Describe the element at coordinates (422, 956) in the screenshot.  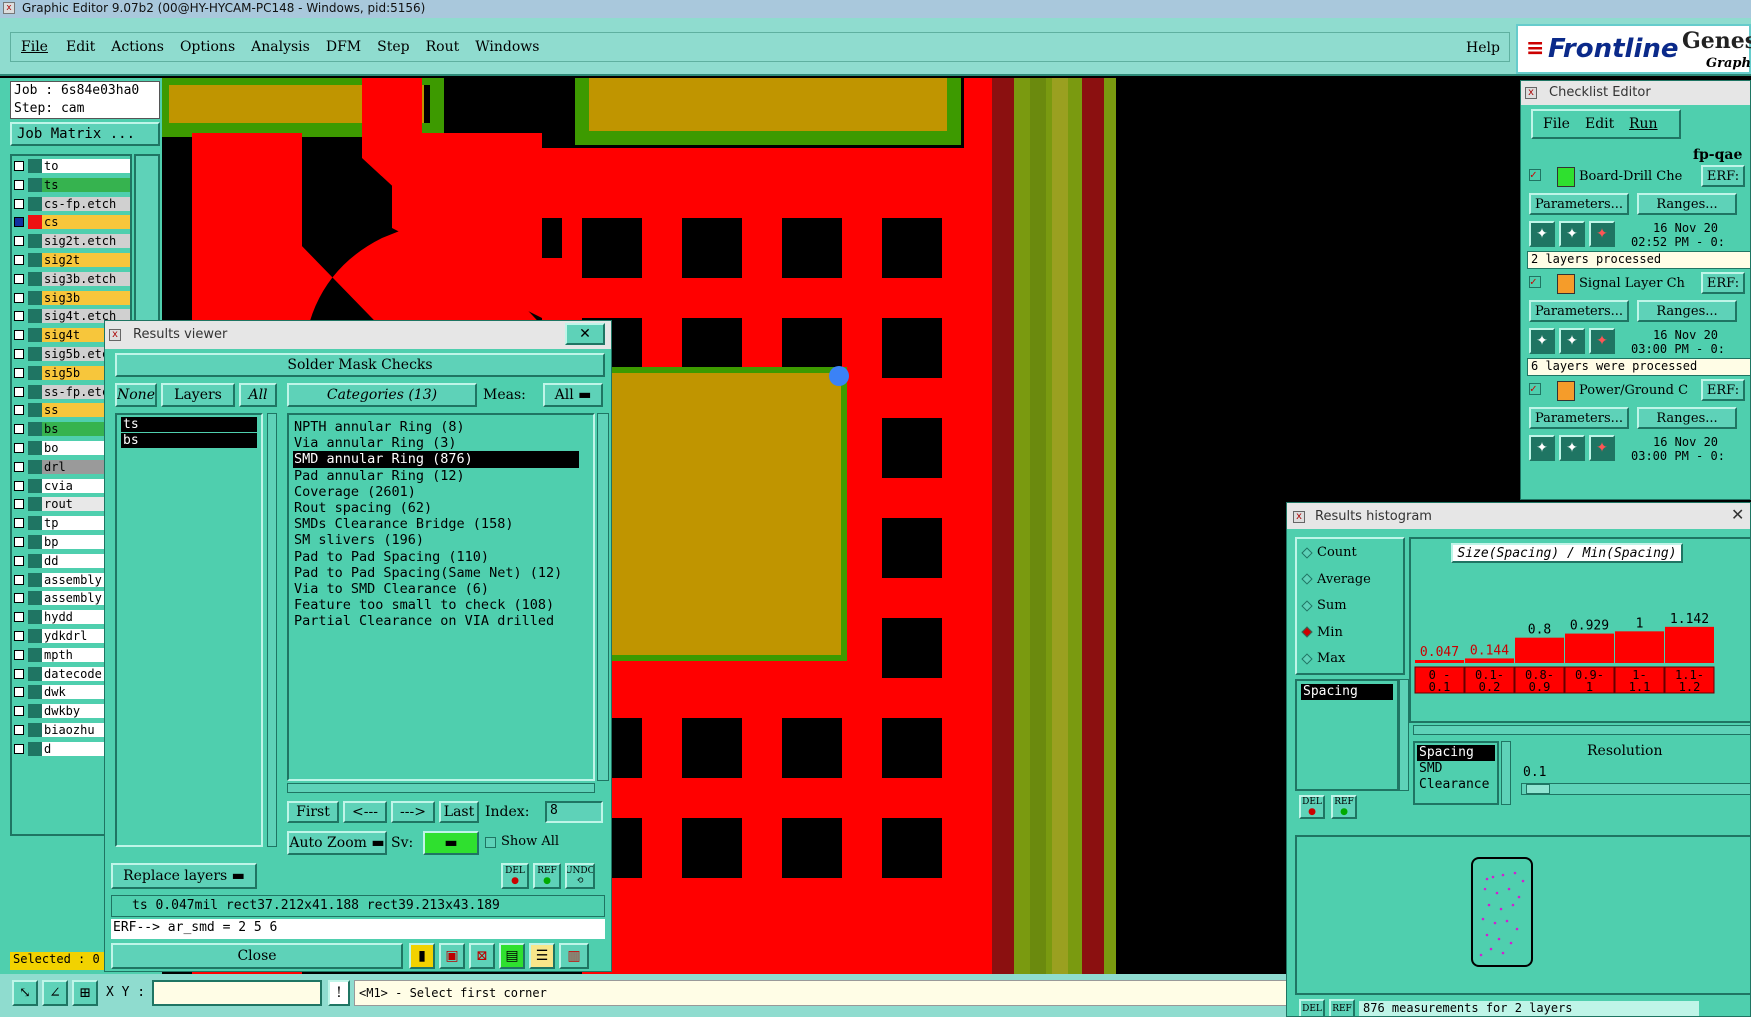
I see `tool-icon-1: ▮` at that location.